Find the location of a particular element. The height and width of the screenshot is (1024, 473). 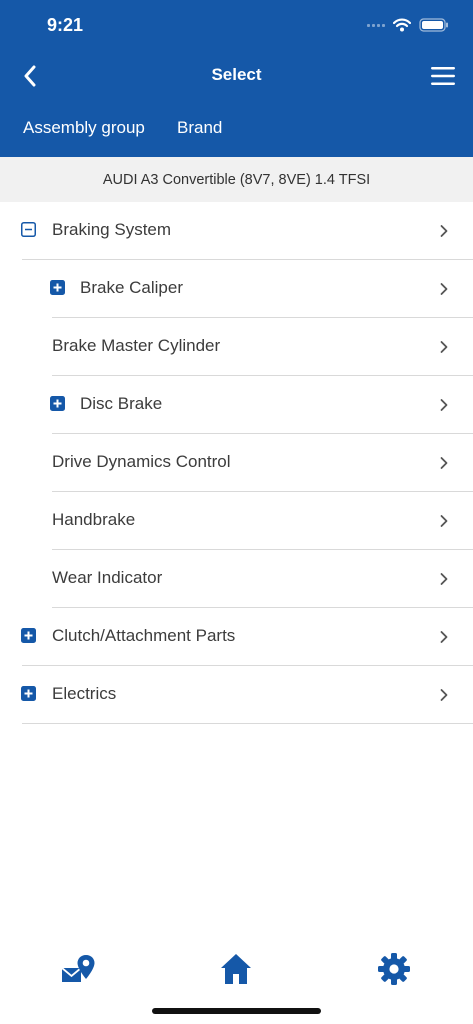

tree-item-drive-dynamics-control: Drive Dynamics Control is located at coordinates (236, 463).